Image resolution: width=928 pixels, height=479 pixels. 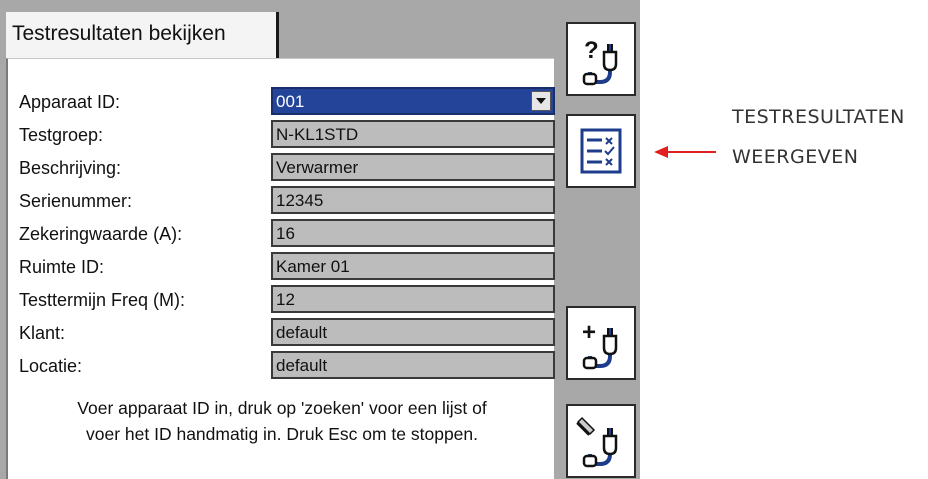 I want to click on form-row-ruimte-id: Ruimte ID: Kamer 01, so click(x=282, y=267).